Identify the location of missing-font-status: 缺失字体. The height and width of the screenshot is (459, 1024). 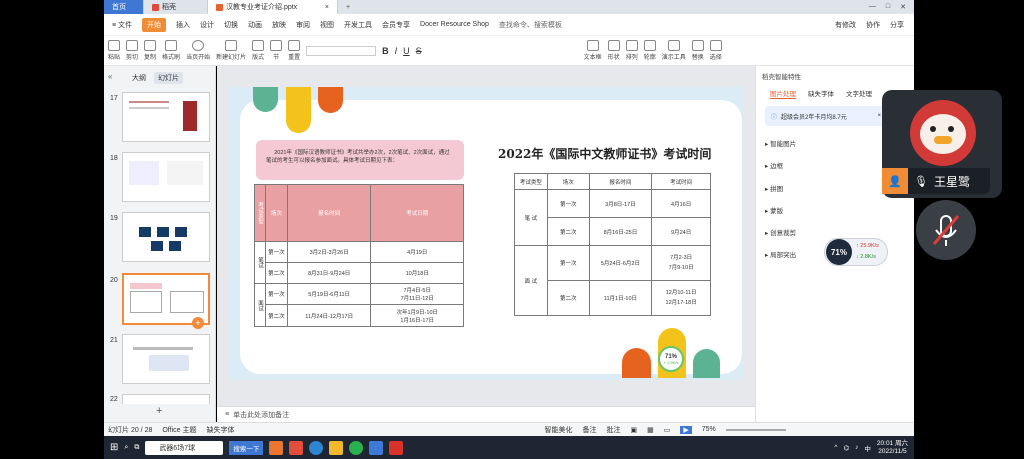
(220, 430).